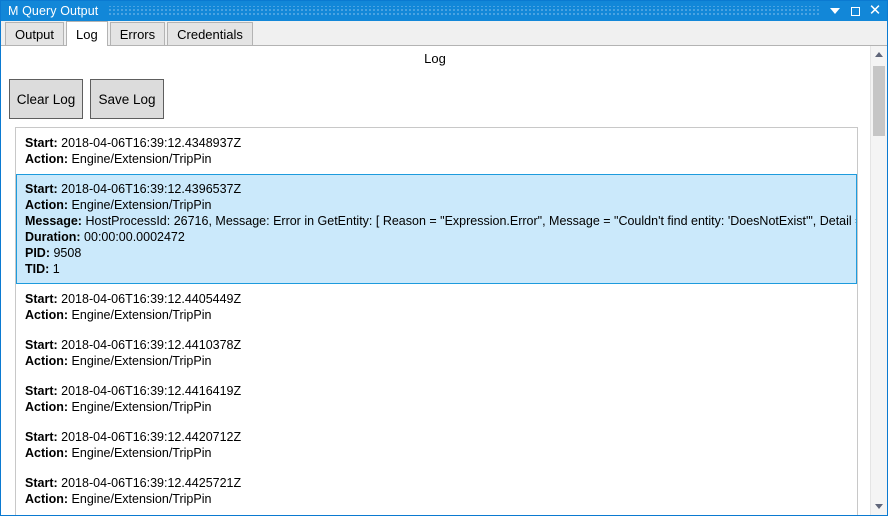 This screenshot has height=516, width=888. I want to click on tab-errors: Errors, so click(137, 33).